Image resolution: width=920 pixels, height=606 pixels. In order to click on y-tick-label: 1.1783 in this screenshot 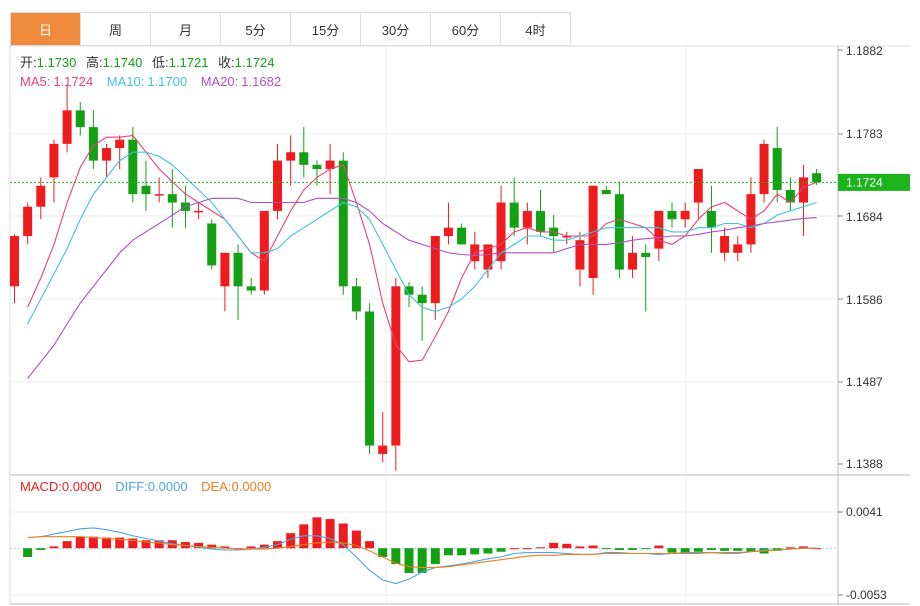, I will do `click(864, 134)`.